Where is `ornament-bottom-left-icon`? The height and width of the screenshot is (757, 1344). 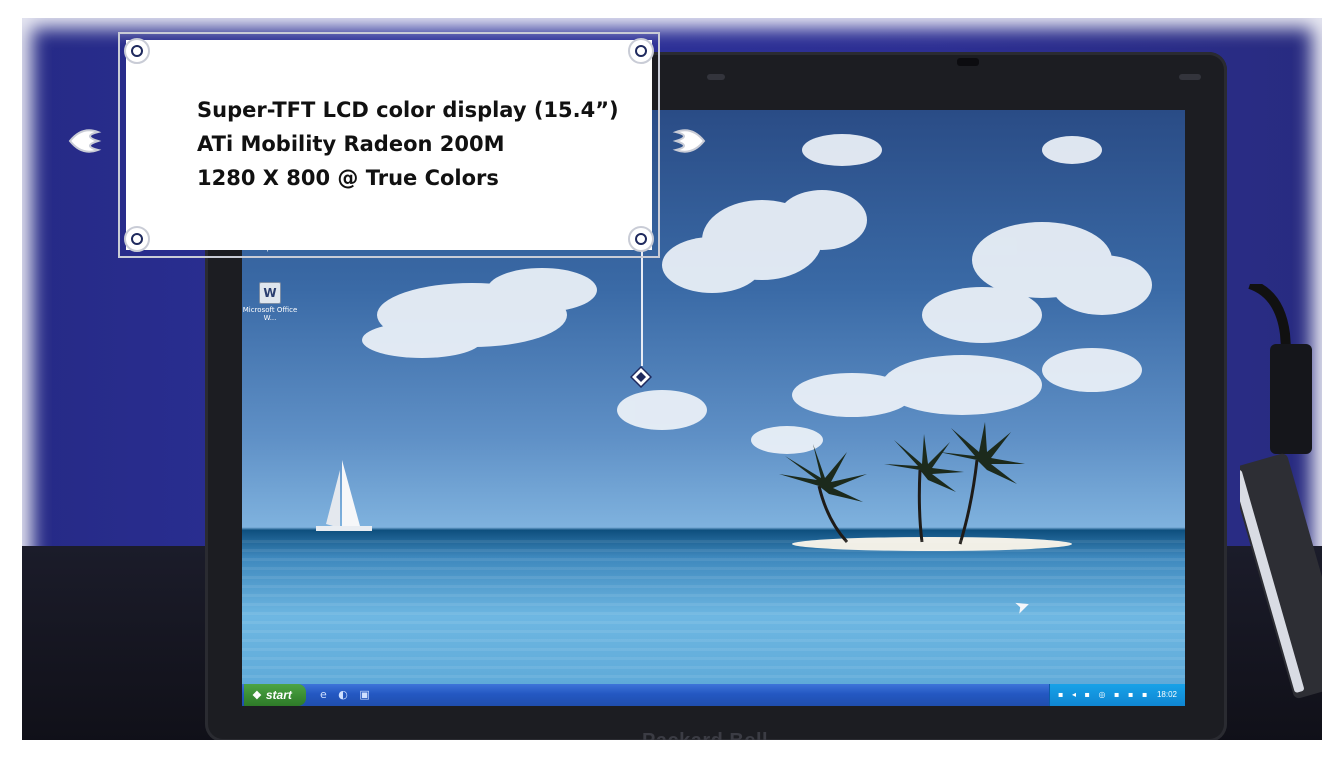
ornament-bottom-left-icon is located at coordinates (137, 239).